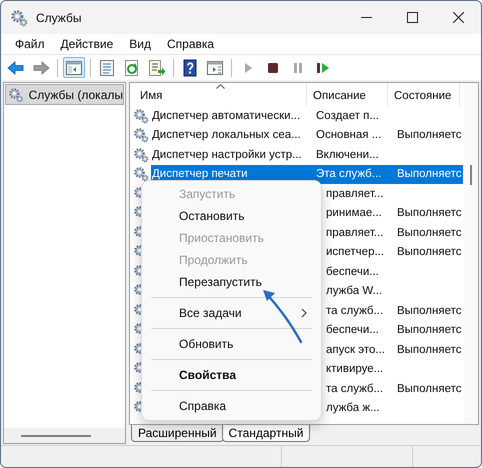  I want to click on tree-pane-button, so click(74, 67).